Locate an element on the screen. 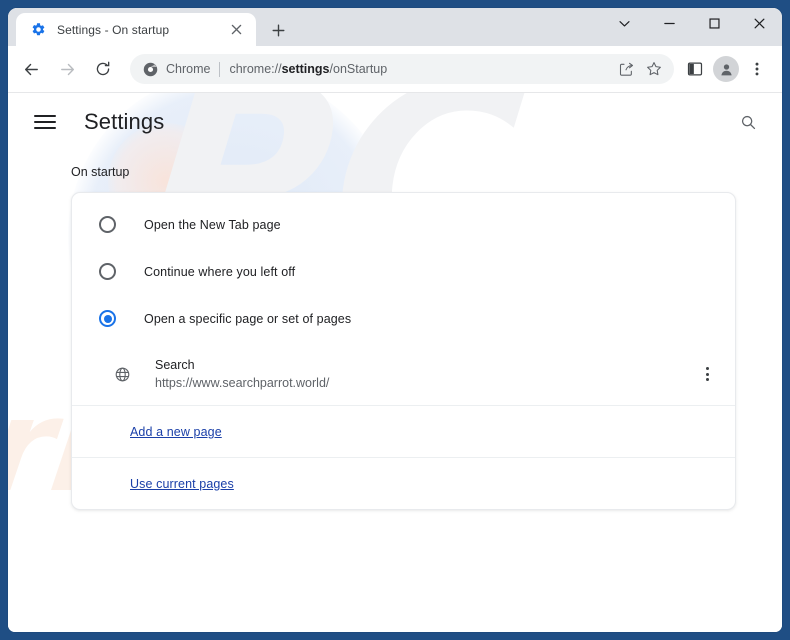  use-current-pages-row: Use current pages is located at coordinates (403, 482).